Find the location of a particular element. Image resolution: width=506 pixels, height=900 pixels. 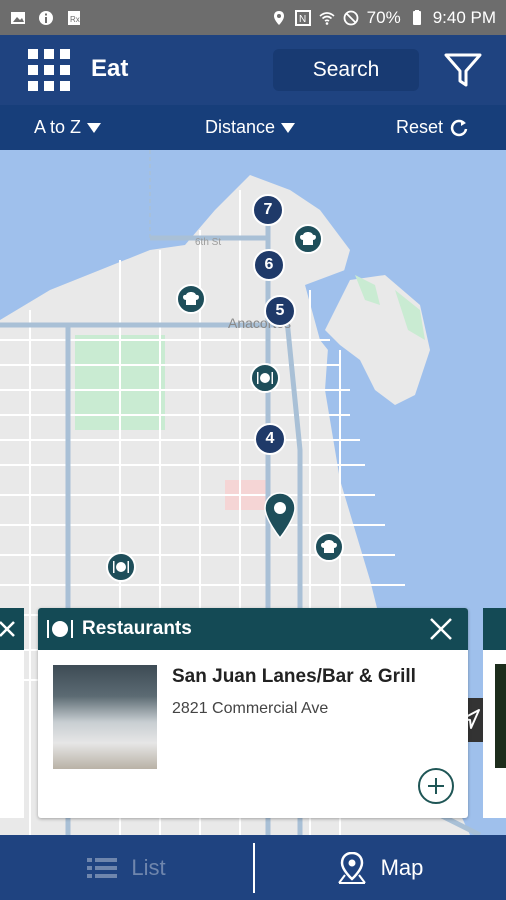

battery-icon is located at coordinates (416, 17).